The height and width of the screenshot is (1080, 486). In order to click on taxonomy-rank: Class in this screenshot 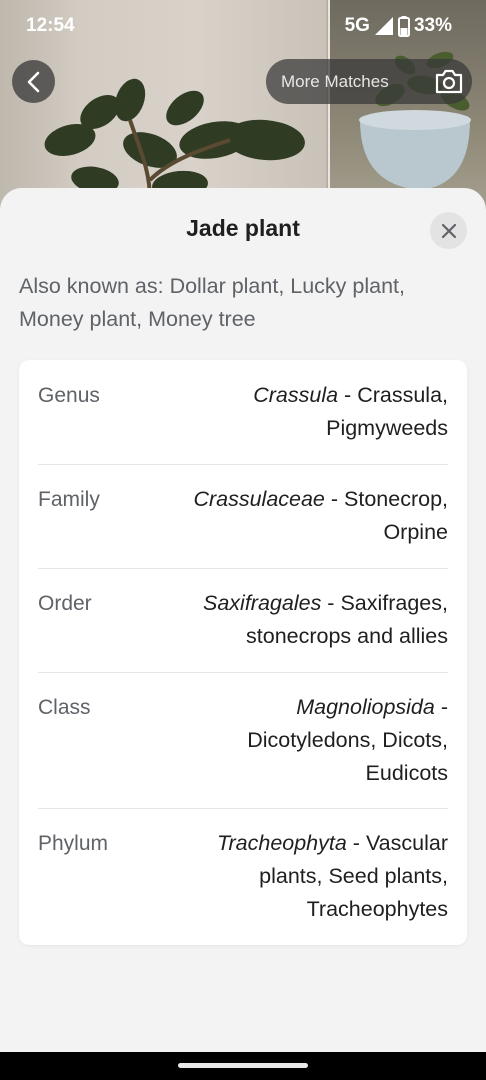, I will do `click(64, 707)`.